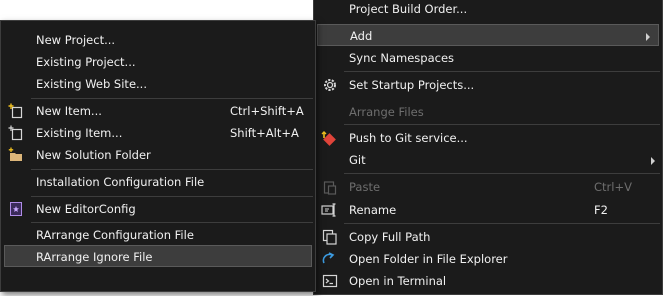  I want to click on menu-item-new-editorconfig: New EditorConfig, so click(158, 209).